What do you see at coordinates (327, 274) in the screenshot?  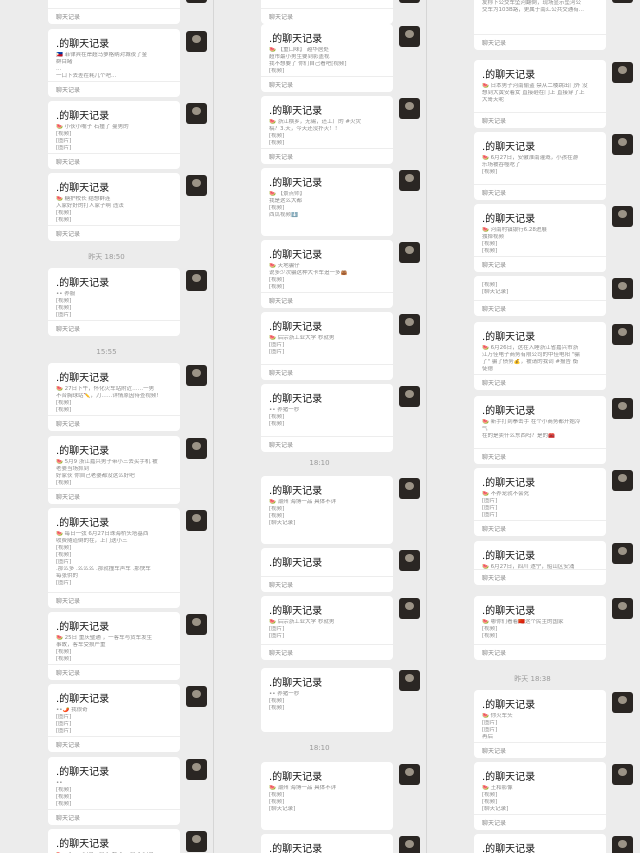 I see `chat-record-card: .的聊天记录 🍉 天地骗仔 说多少次骗这种大卡车追一多👜 [视频] [视频] 聊天记录` at bounding box center [327, 274].